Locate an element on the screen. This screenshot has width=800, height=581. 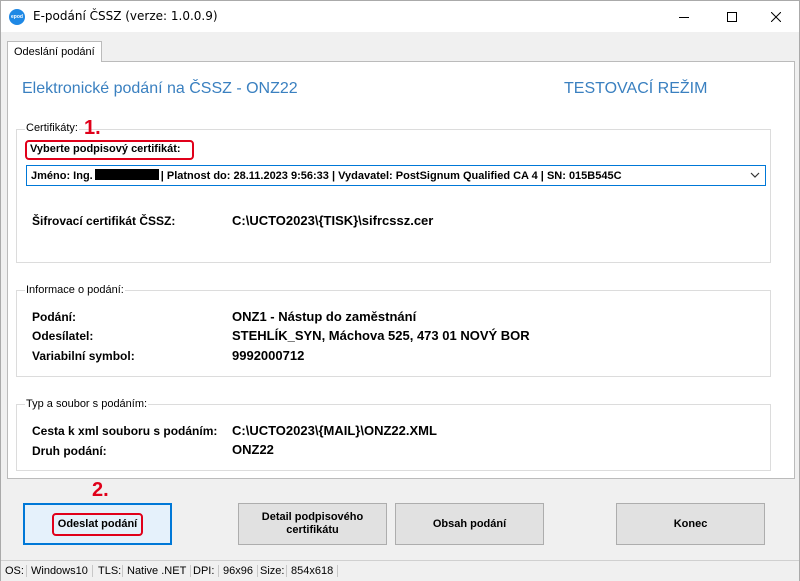
status-os-label: OS: is located at coordinates (14, 571).